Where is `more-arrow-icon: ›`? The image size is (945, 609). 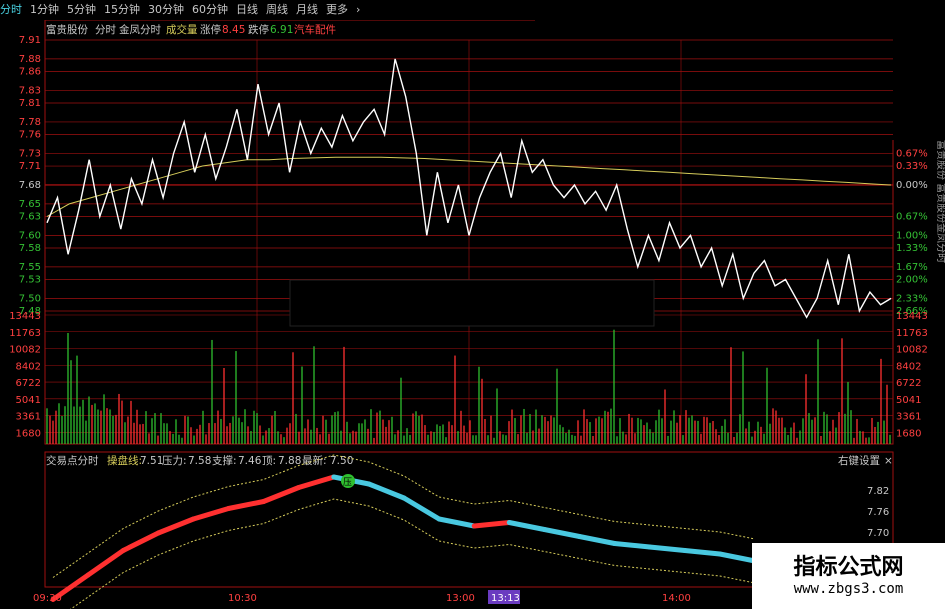 more-arrow-icon: › is located at coordinates (358, 9).